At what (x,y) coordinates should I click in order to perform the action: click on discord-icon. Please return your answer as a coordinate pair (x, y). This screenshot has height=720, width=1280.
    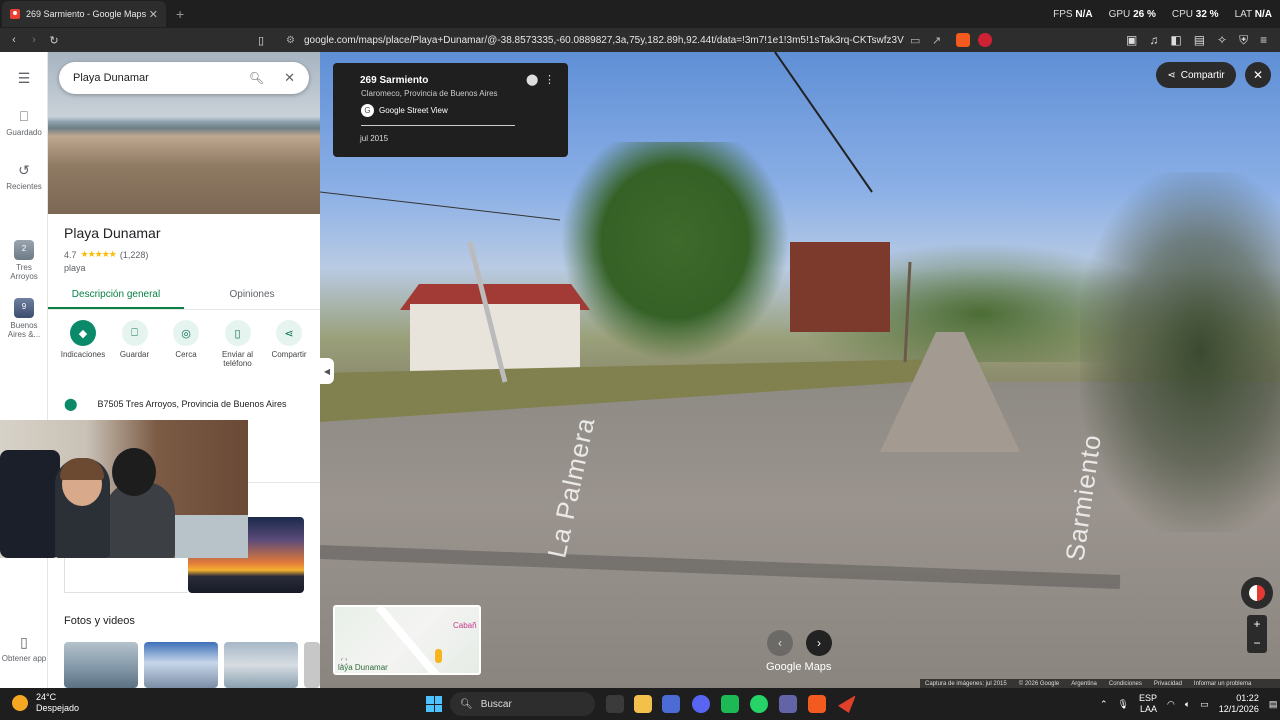
    Looking at the image, I should click on (701, 704).